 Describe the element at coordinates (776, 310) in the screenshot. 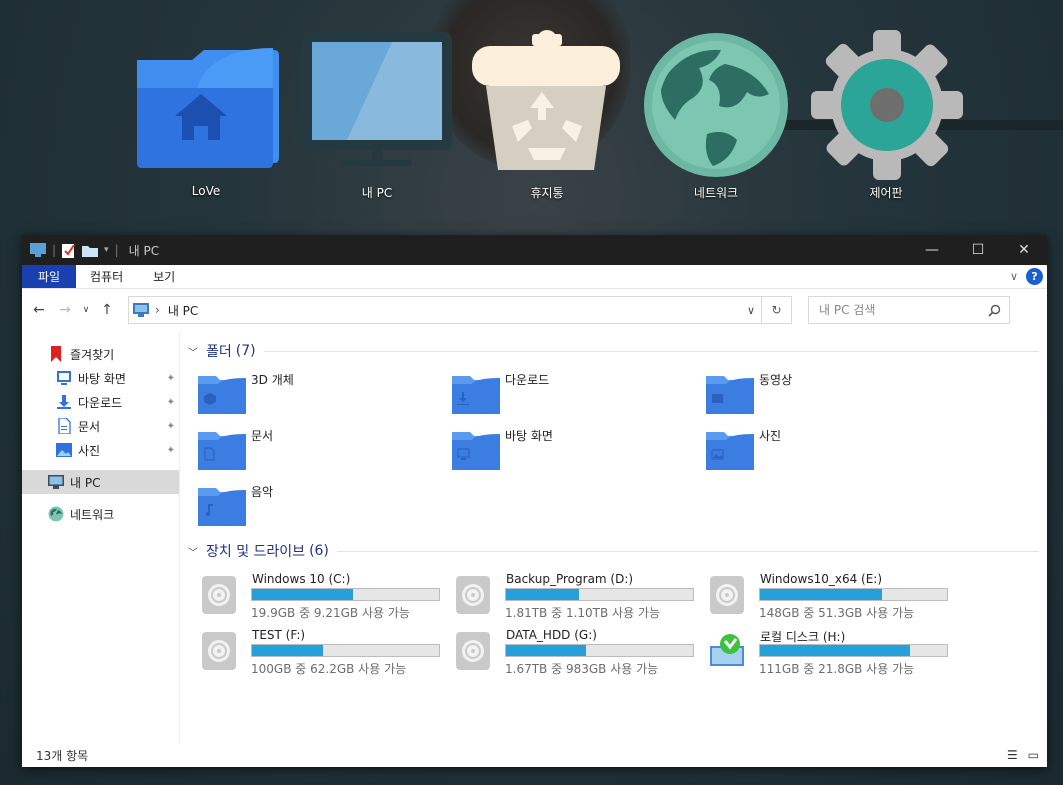

I see `refresh-button: ↻` at that location.